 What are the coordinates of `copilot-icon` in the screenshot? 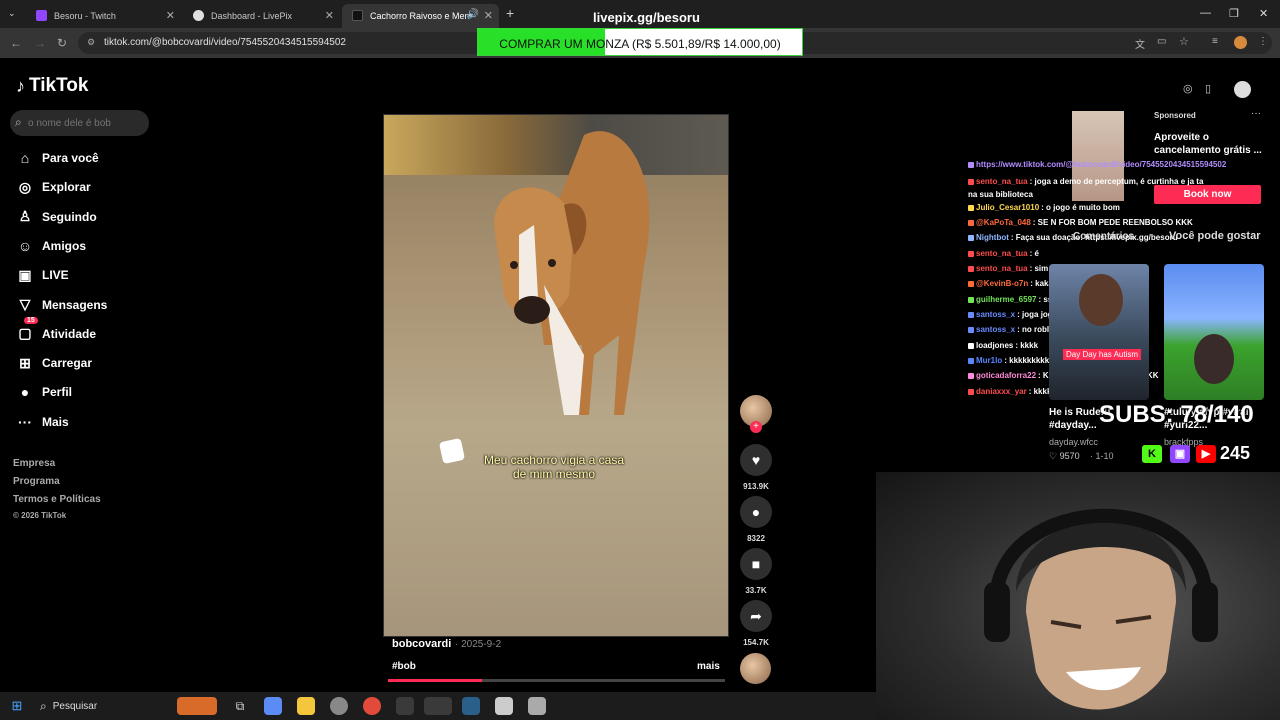 It's located at (273, 706).